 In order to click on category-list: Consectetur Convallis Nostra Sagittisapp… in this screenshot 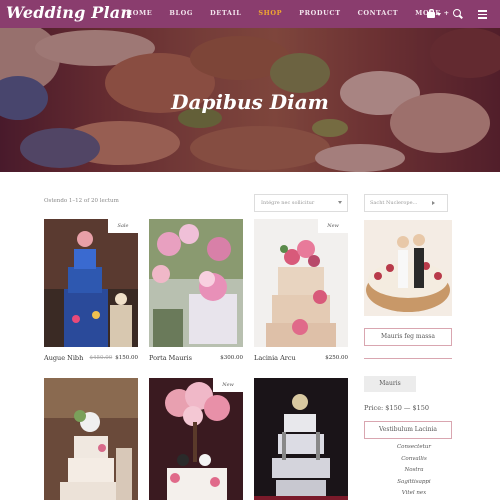, I will do `click(414, 472)`.